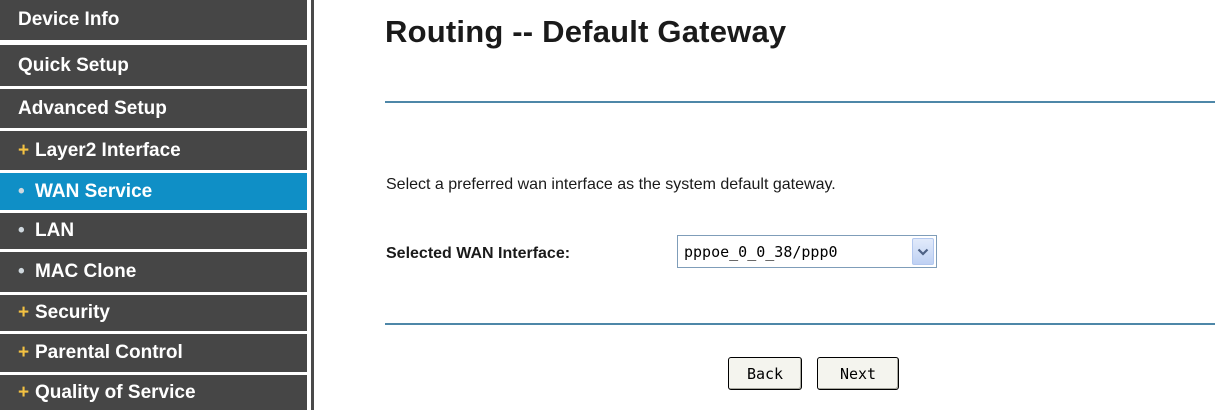 The width and height of the screenshot is (1215, 410). I want to click on sidebar-item-label: Parental Control, so click(109, 352).